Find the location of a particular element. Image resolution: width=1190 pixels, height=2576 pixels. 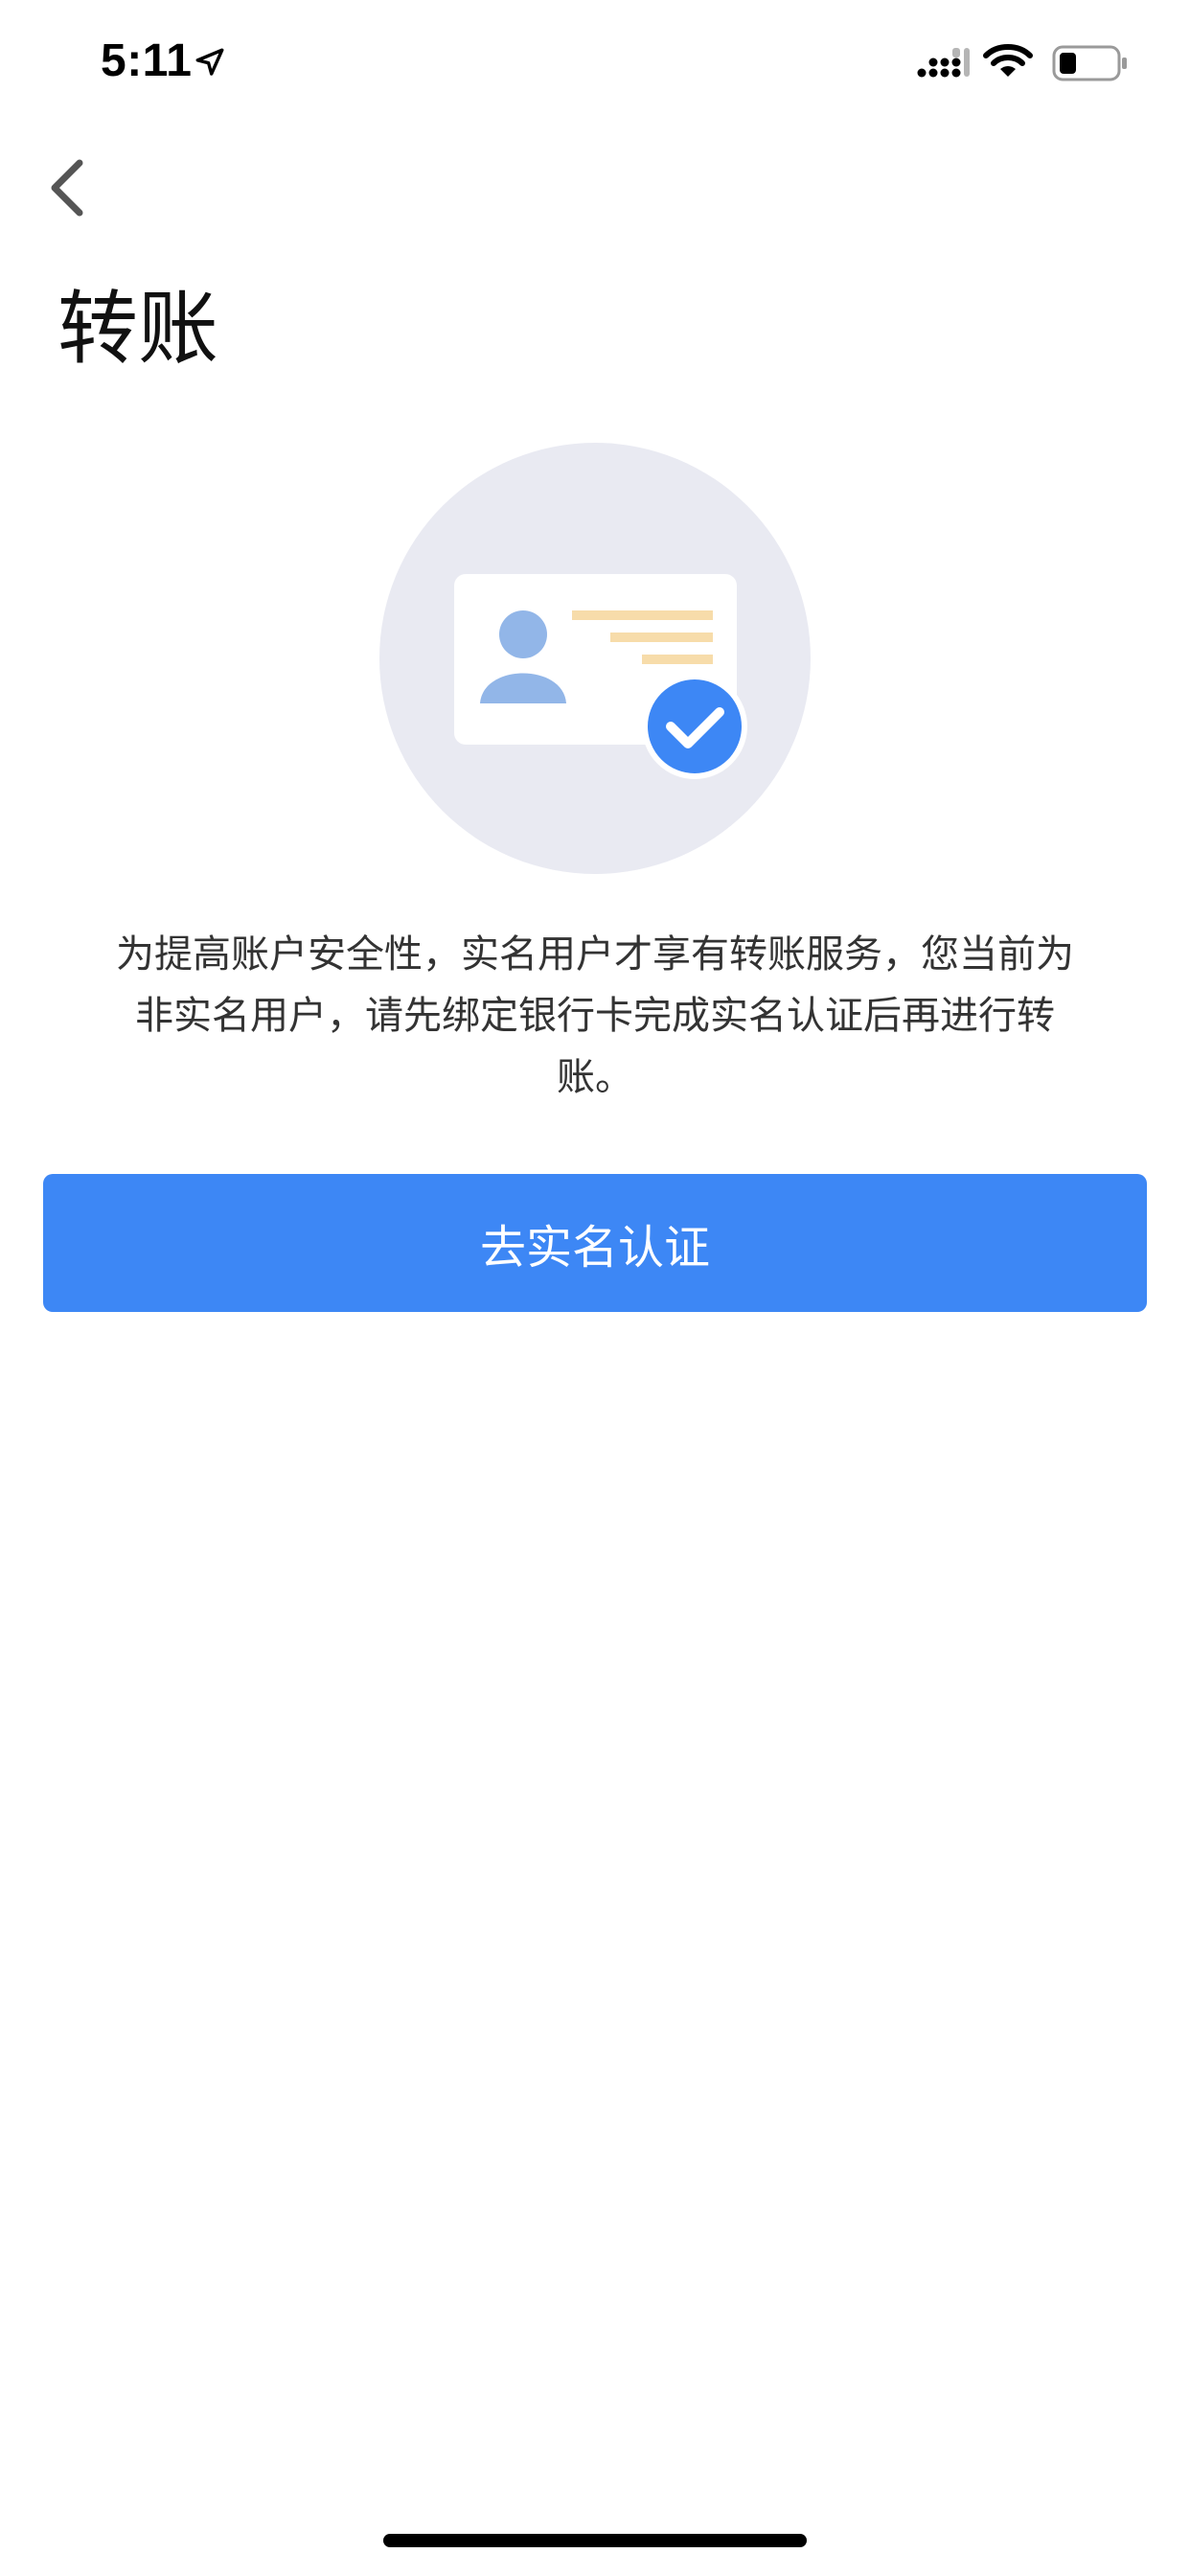

chevron-left-icon is located at coordinates (67, 188).